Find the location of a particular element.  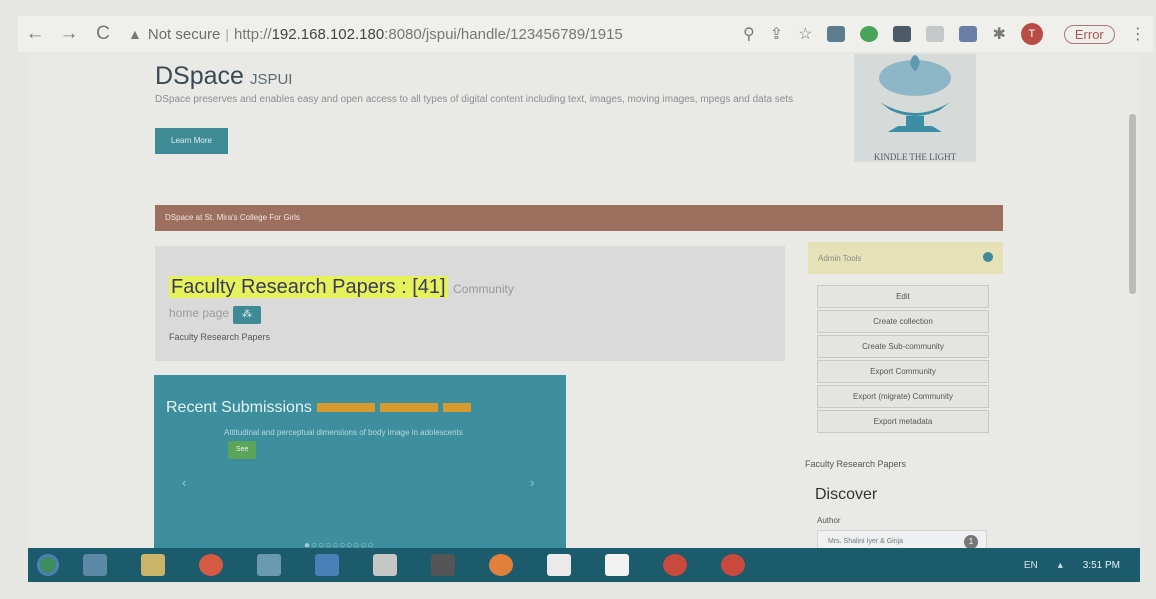

security-label: Not secure is located at coordinates (184, 34).